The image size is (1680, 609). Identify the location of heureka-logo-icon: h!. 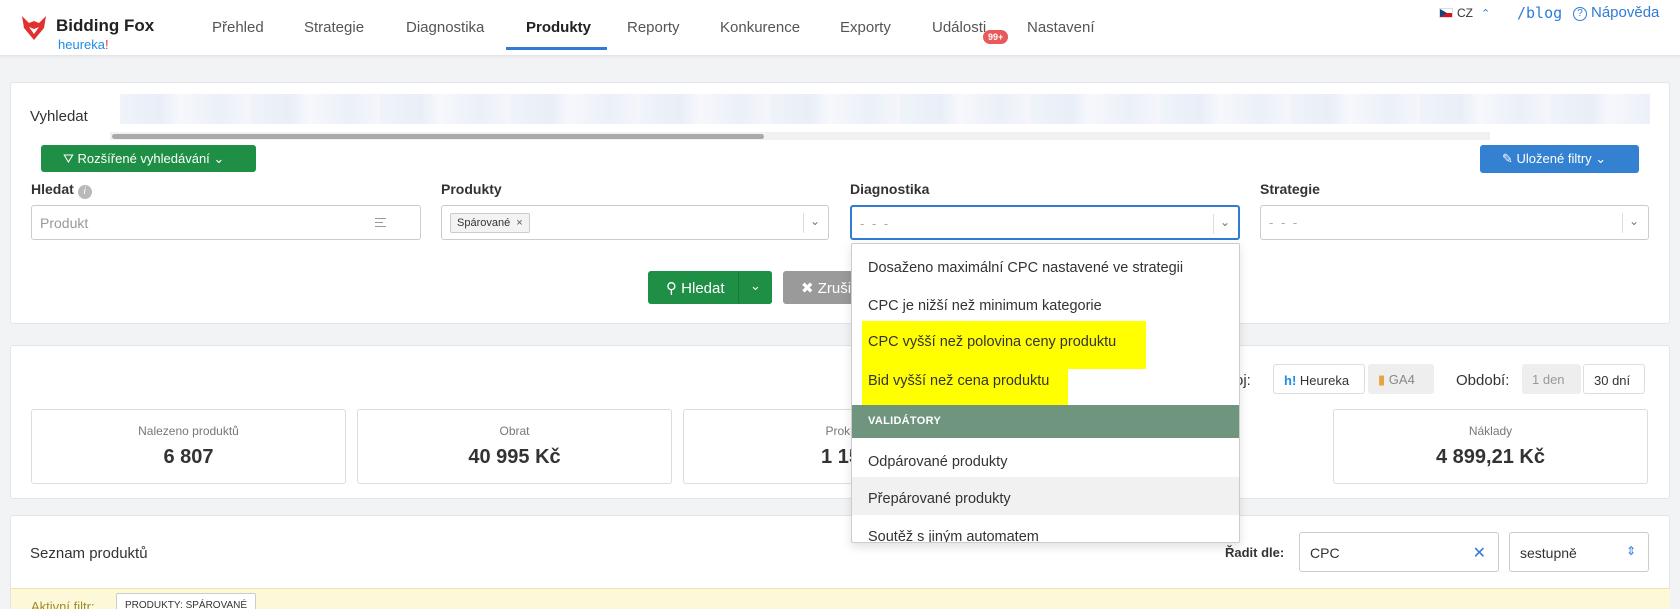
(1290, 380).